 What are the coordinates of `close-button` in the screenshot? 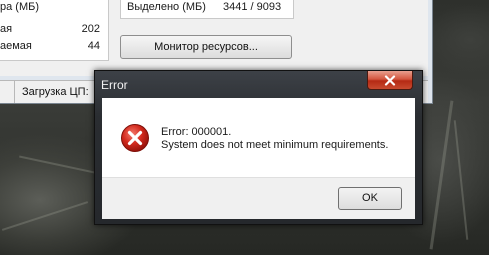 It's located at (390, 80).